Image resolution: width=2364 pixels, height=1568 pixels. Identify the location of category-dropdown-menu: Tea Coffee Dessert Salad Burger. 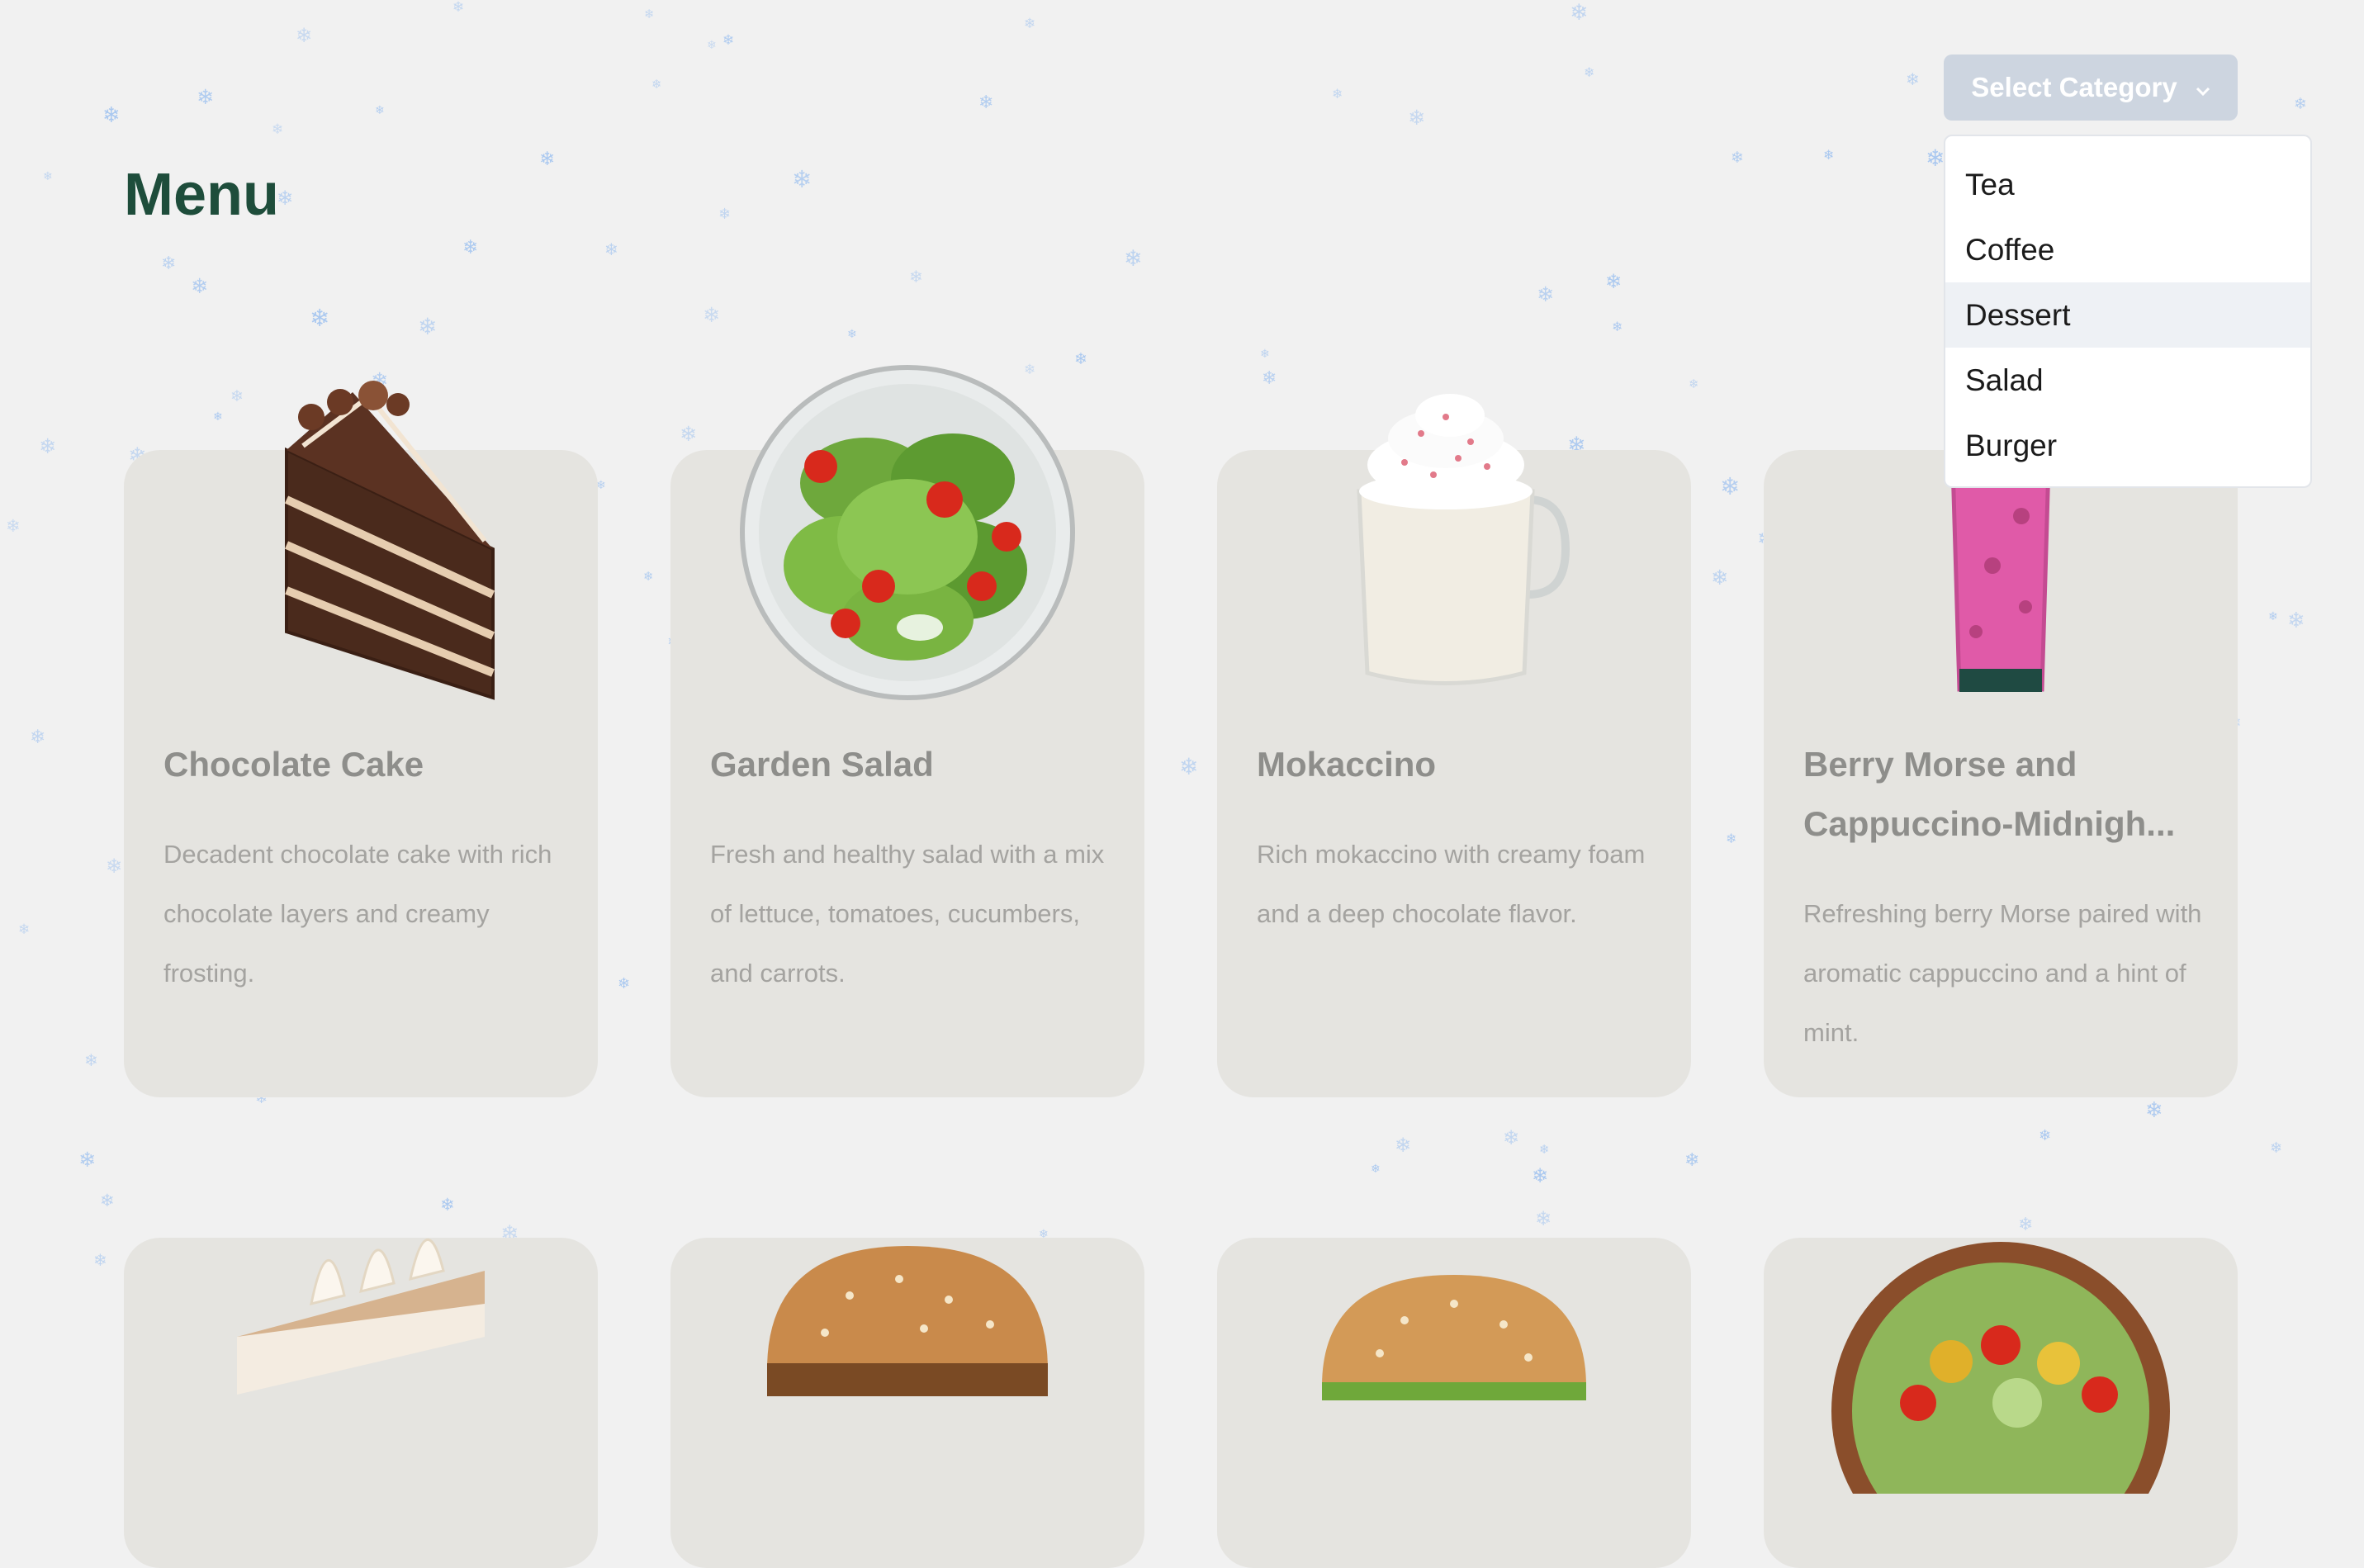
(2128, 311).